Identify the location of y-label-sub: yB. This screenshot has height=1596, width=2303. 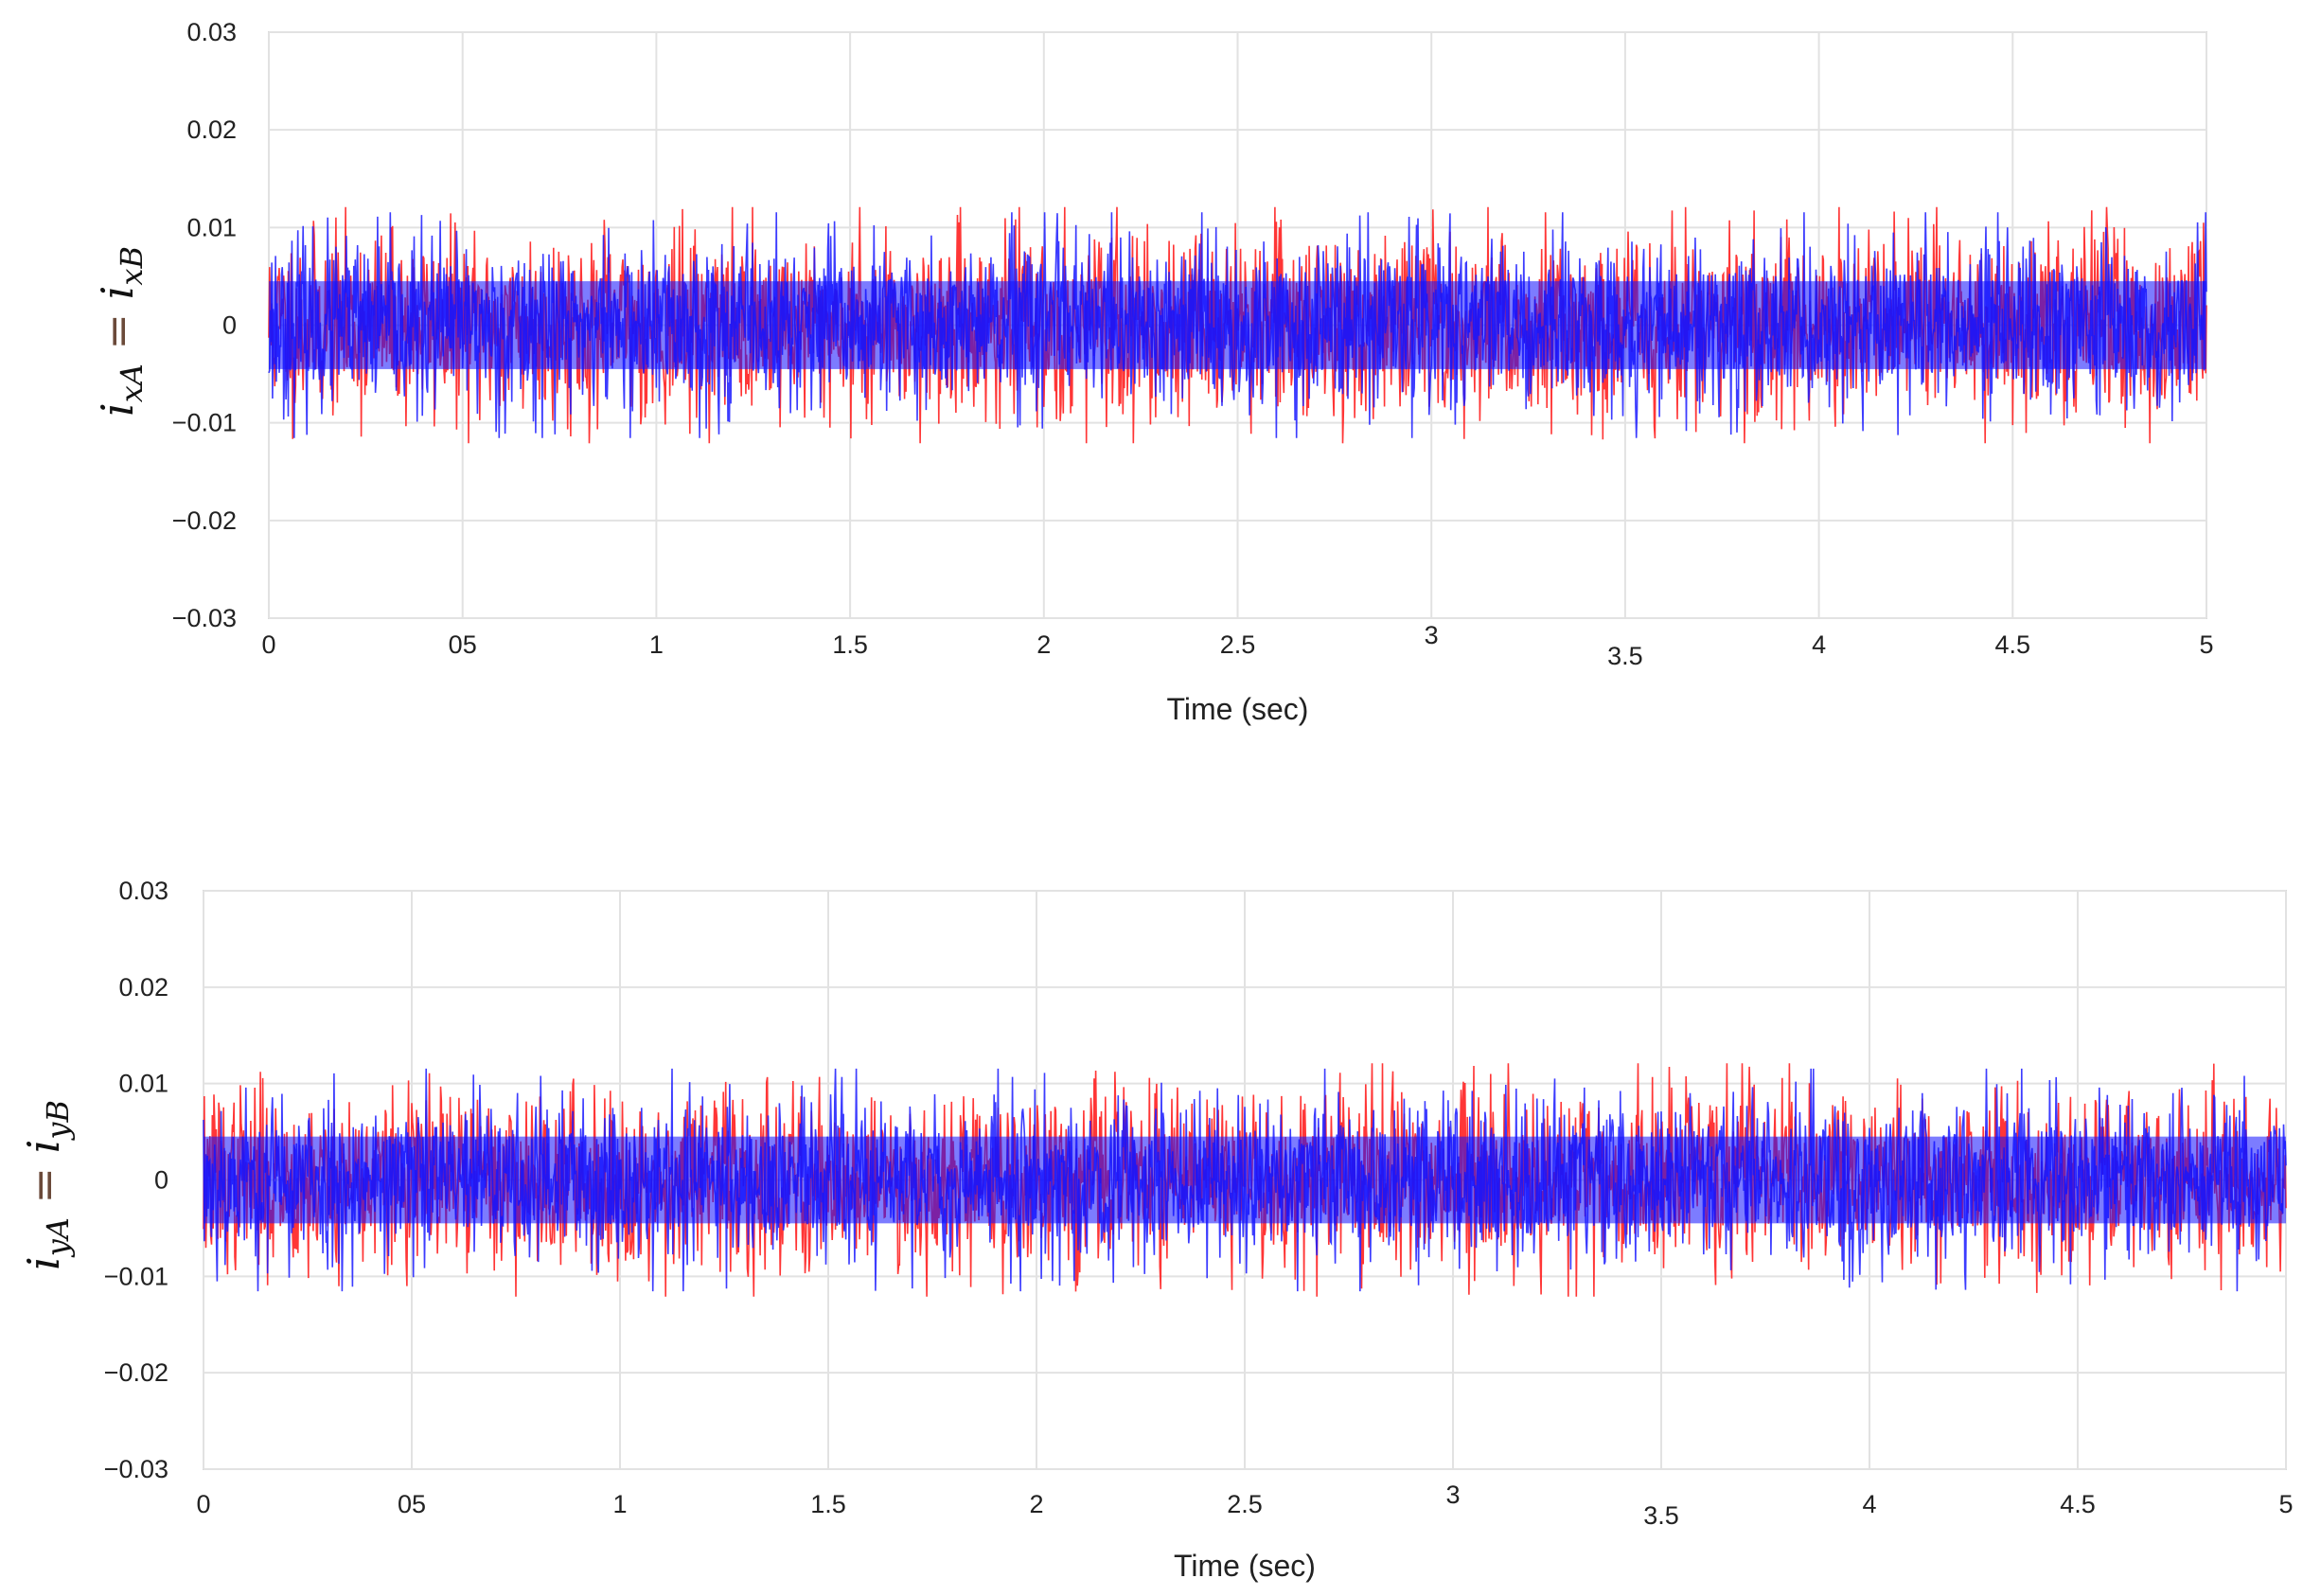
(58, 1121).